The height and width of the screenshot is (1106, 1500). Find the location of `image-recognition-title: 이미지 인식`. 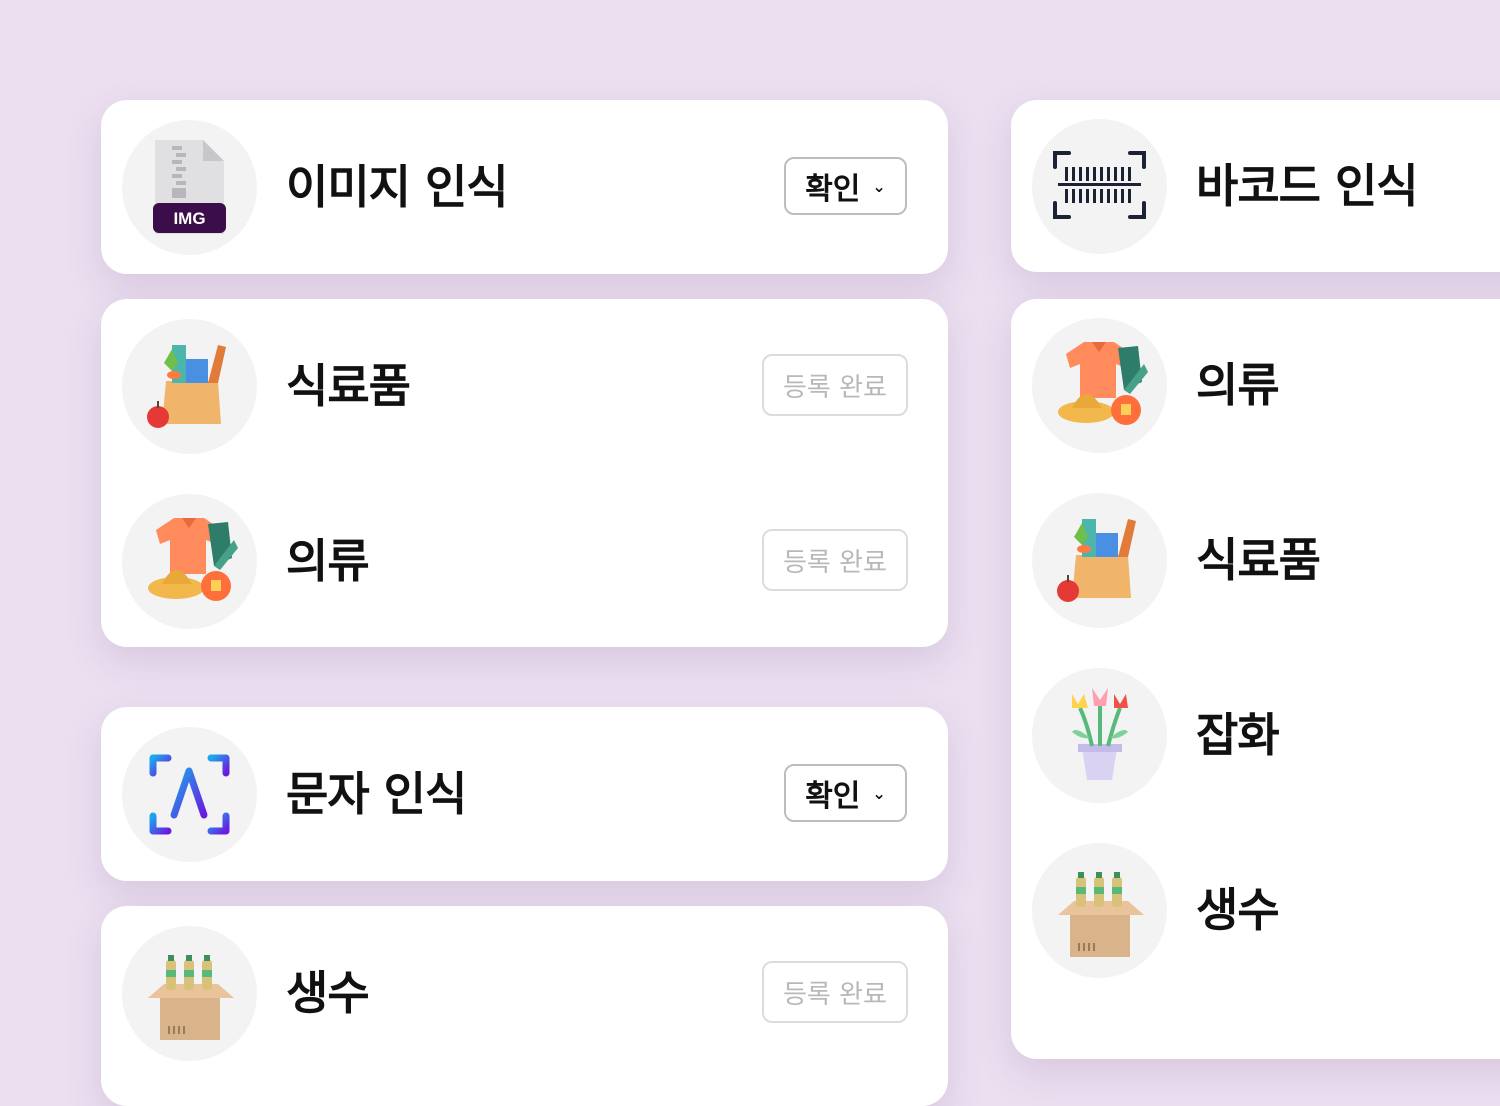

image-recognition-title: 이미지 인식 is located at coordinates (397, 187).